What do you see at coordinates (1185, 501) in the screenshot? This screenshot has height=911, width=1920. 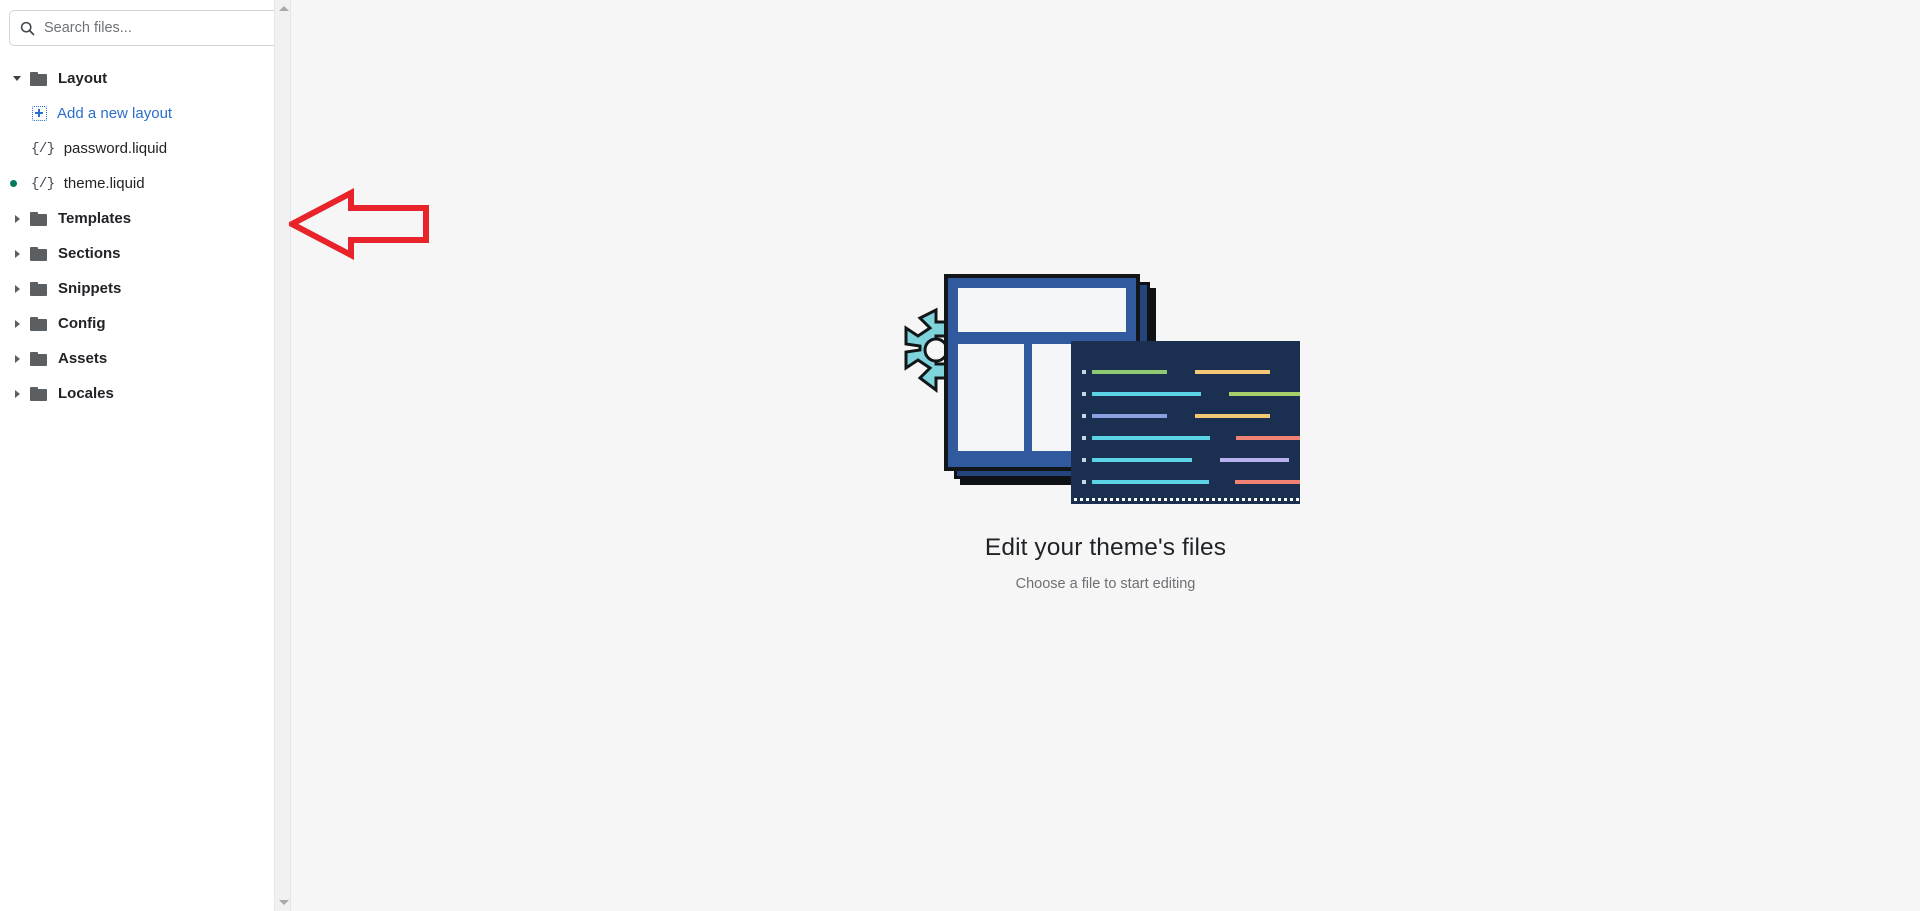 I see `code-panel-dither-edge` at bounding box center [1185, 501].